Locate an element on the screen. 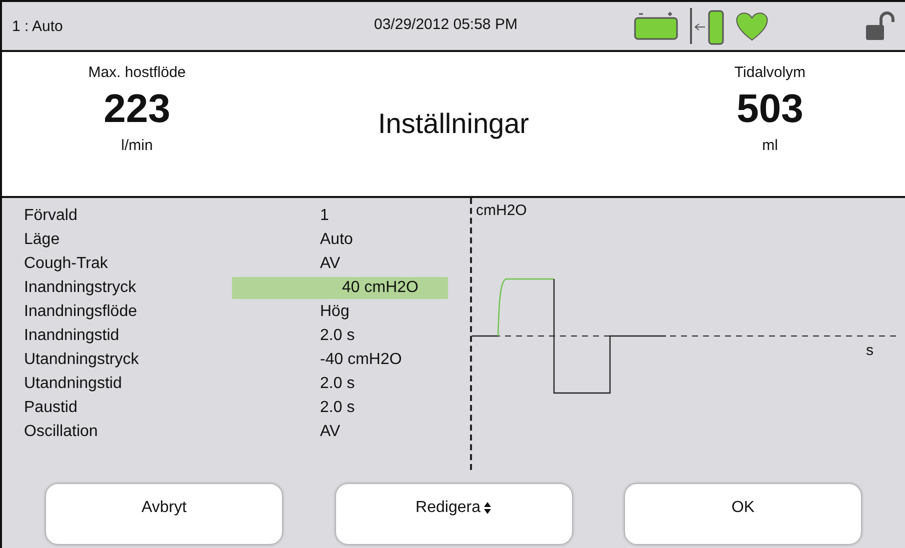 Image resolution: width=905 pixels, height=548 pixels. setting-value: Auto is located at coordinates (340, 240).